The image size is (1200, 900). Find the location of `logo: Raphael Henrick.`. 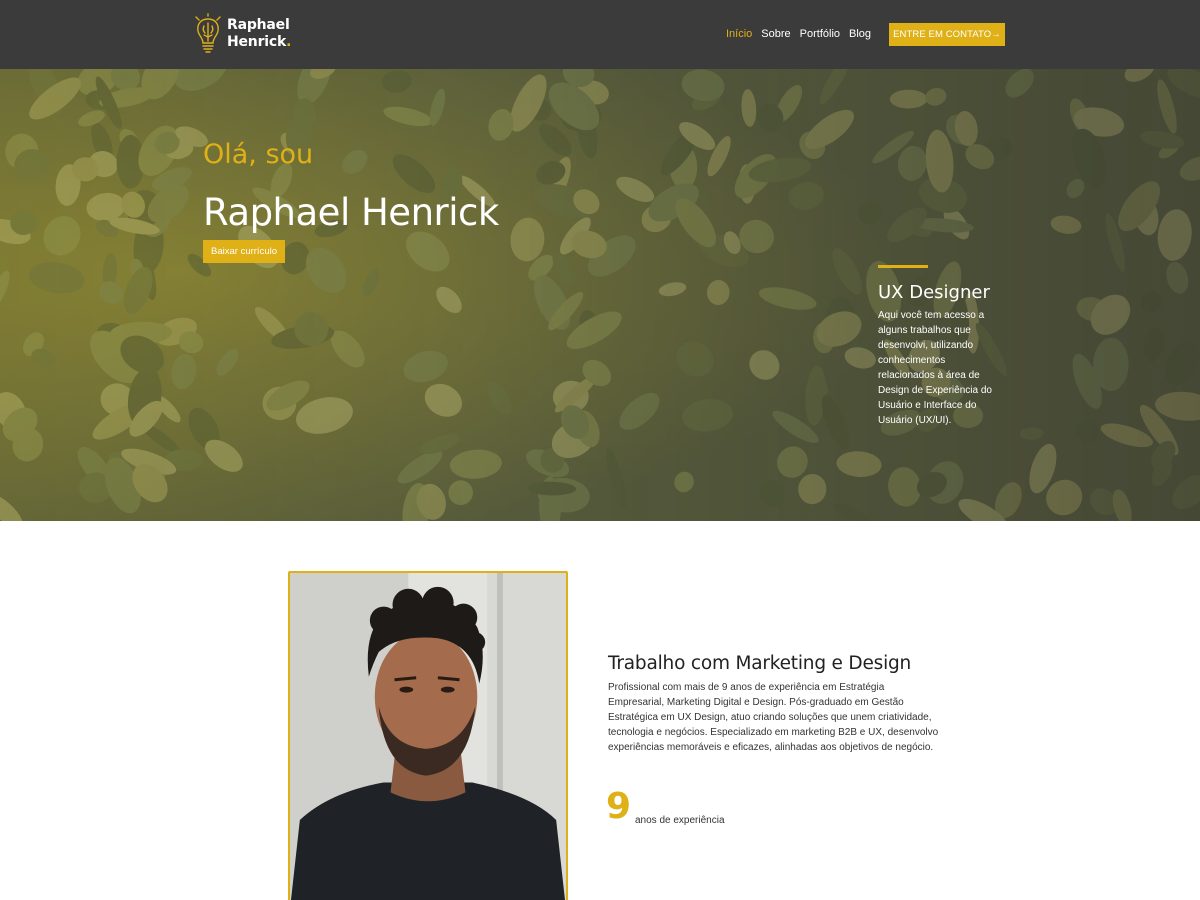

logo: Raphael Henrick. is located at coordinates (249, 34).